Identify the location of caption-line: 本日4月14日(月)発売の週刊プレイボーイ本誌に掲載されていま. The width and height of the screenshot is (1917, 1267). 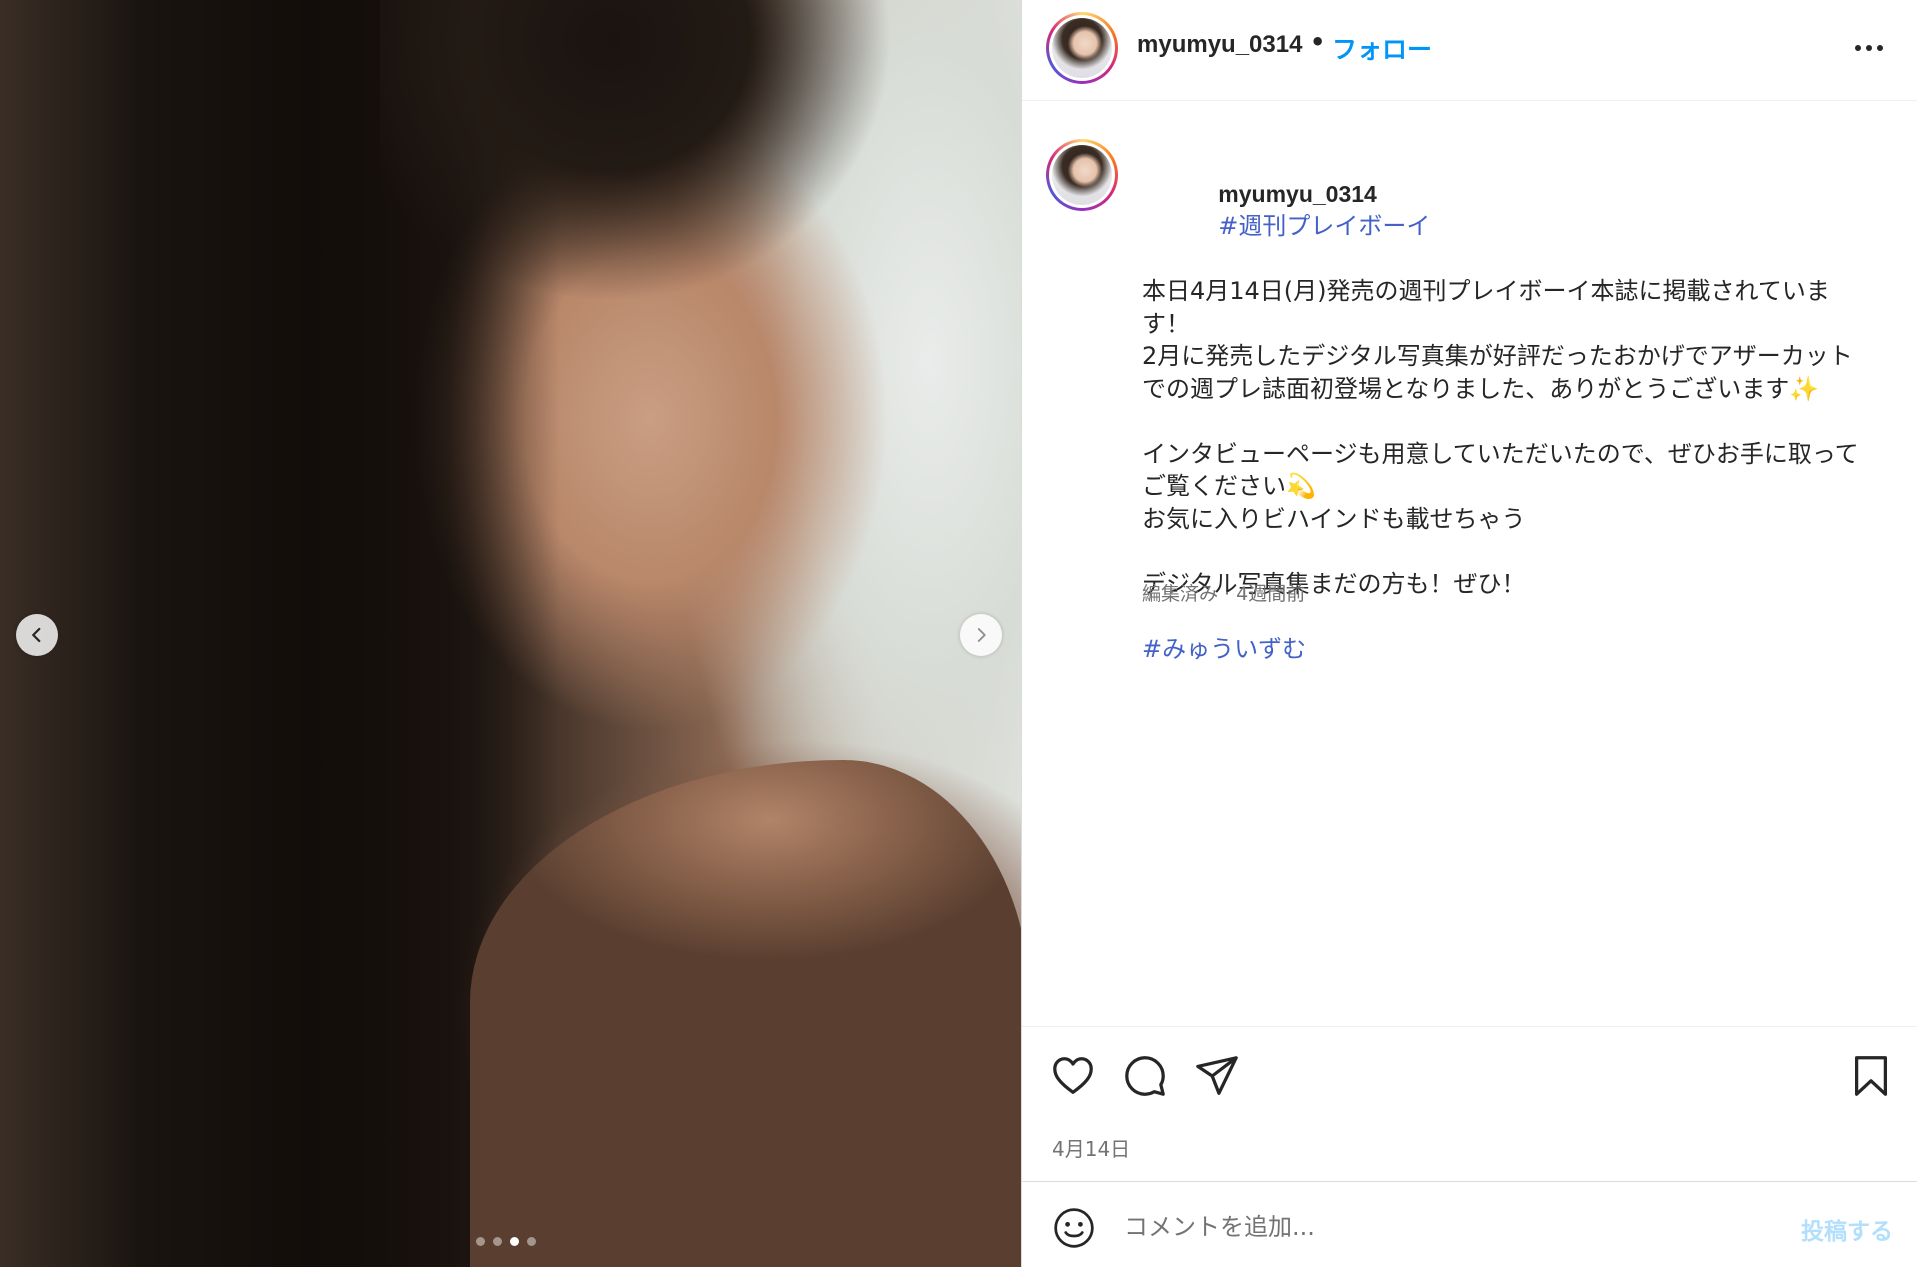
(1486, 291).